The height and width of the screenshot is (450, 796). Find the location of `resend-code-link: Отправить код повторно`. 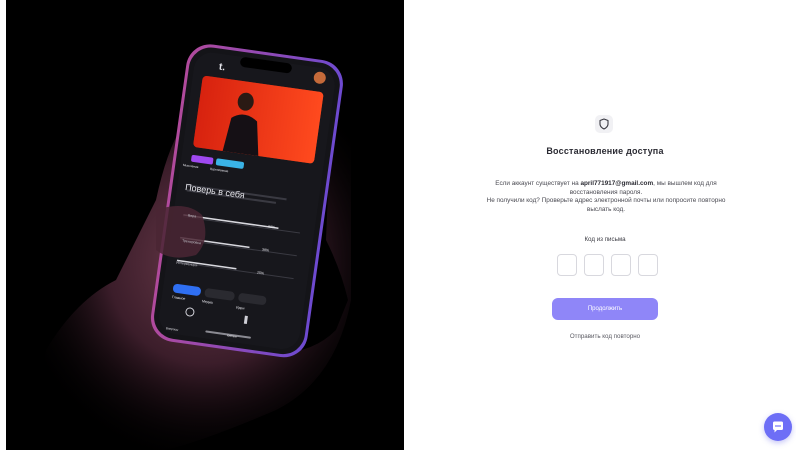

resend-code-link: Отправить код повторно is located at coordinates (605, 336).